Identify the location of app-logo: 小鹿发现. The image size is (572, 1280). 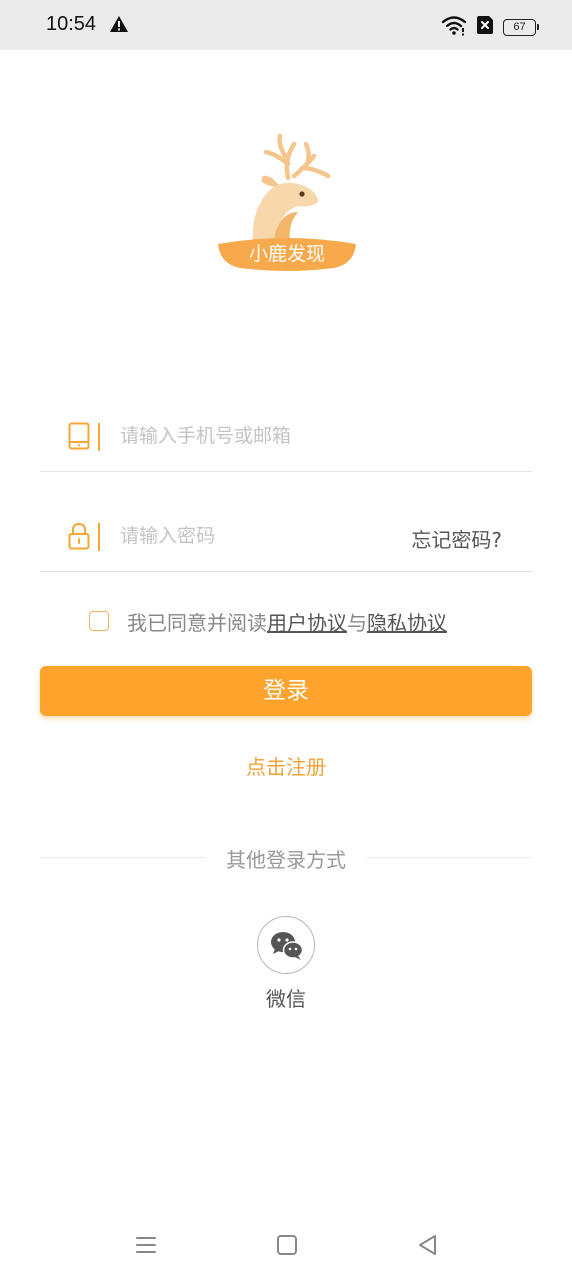
(287, 203).